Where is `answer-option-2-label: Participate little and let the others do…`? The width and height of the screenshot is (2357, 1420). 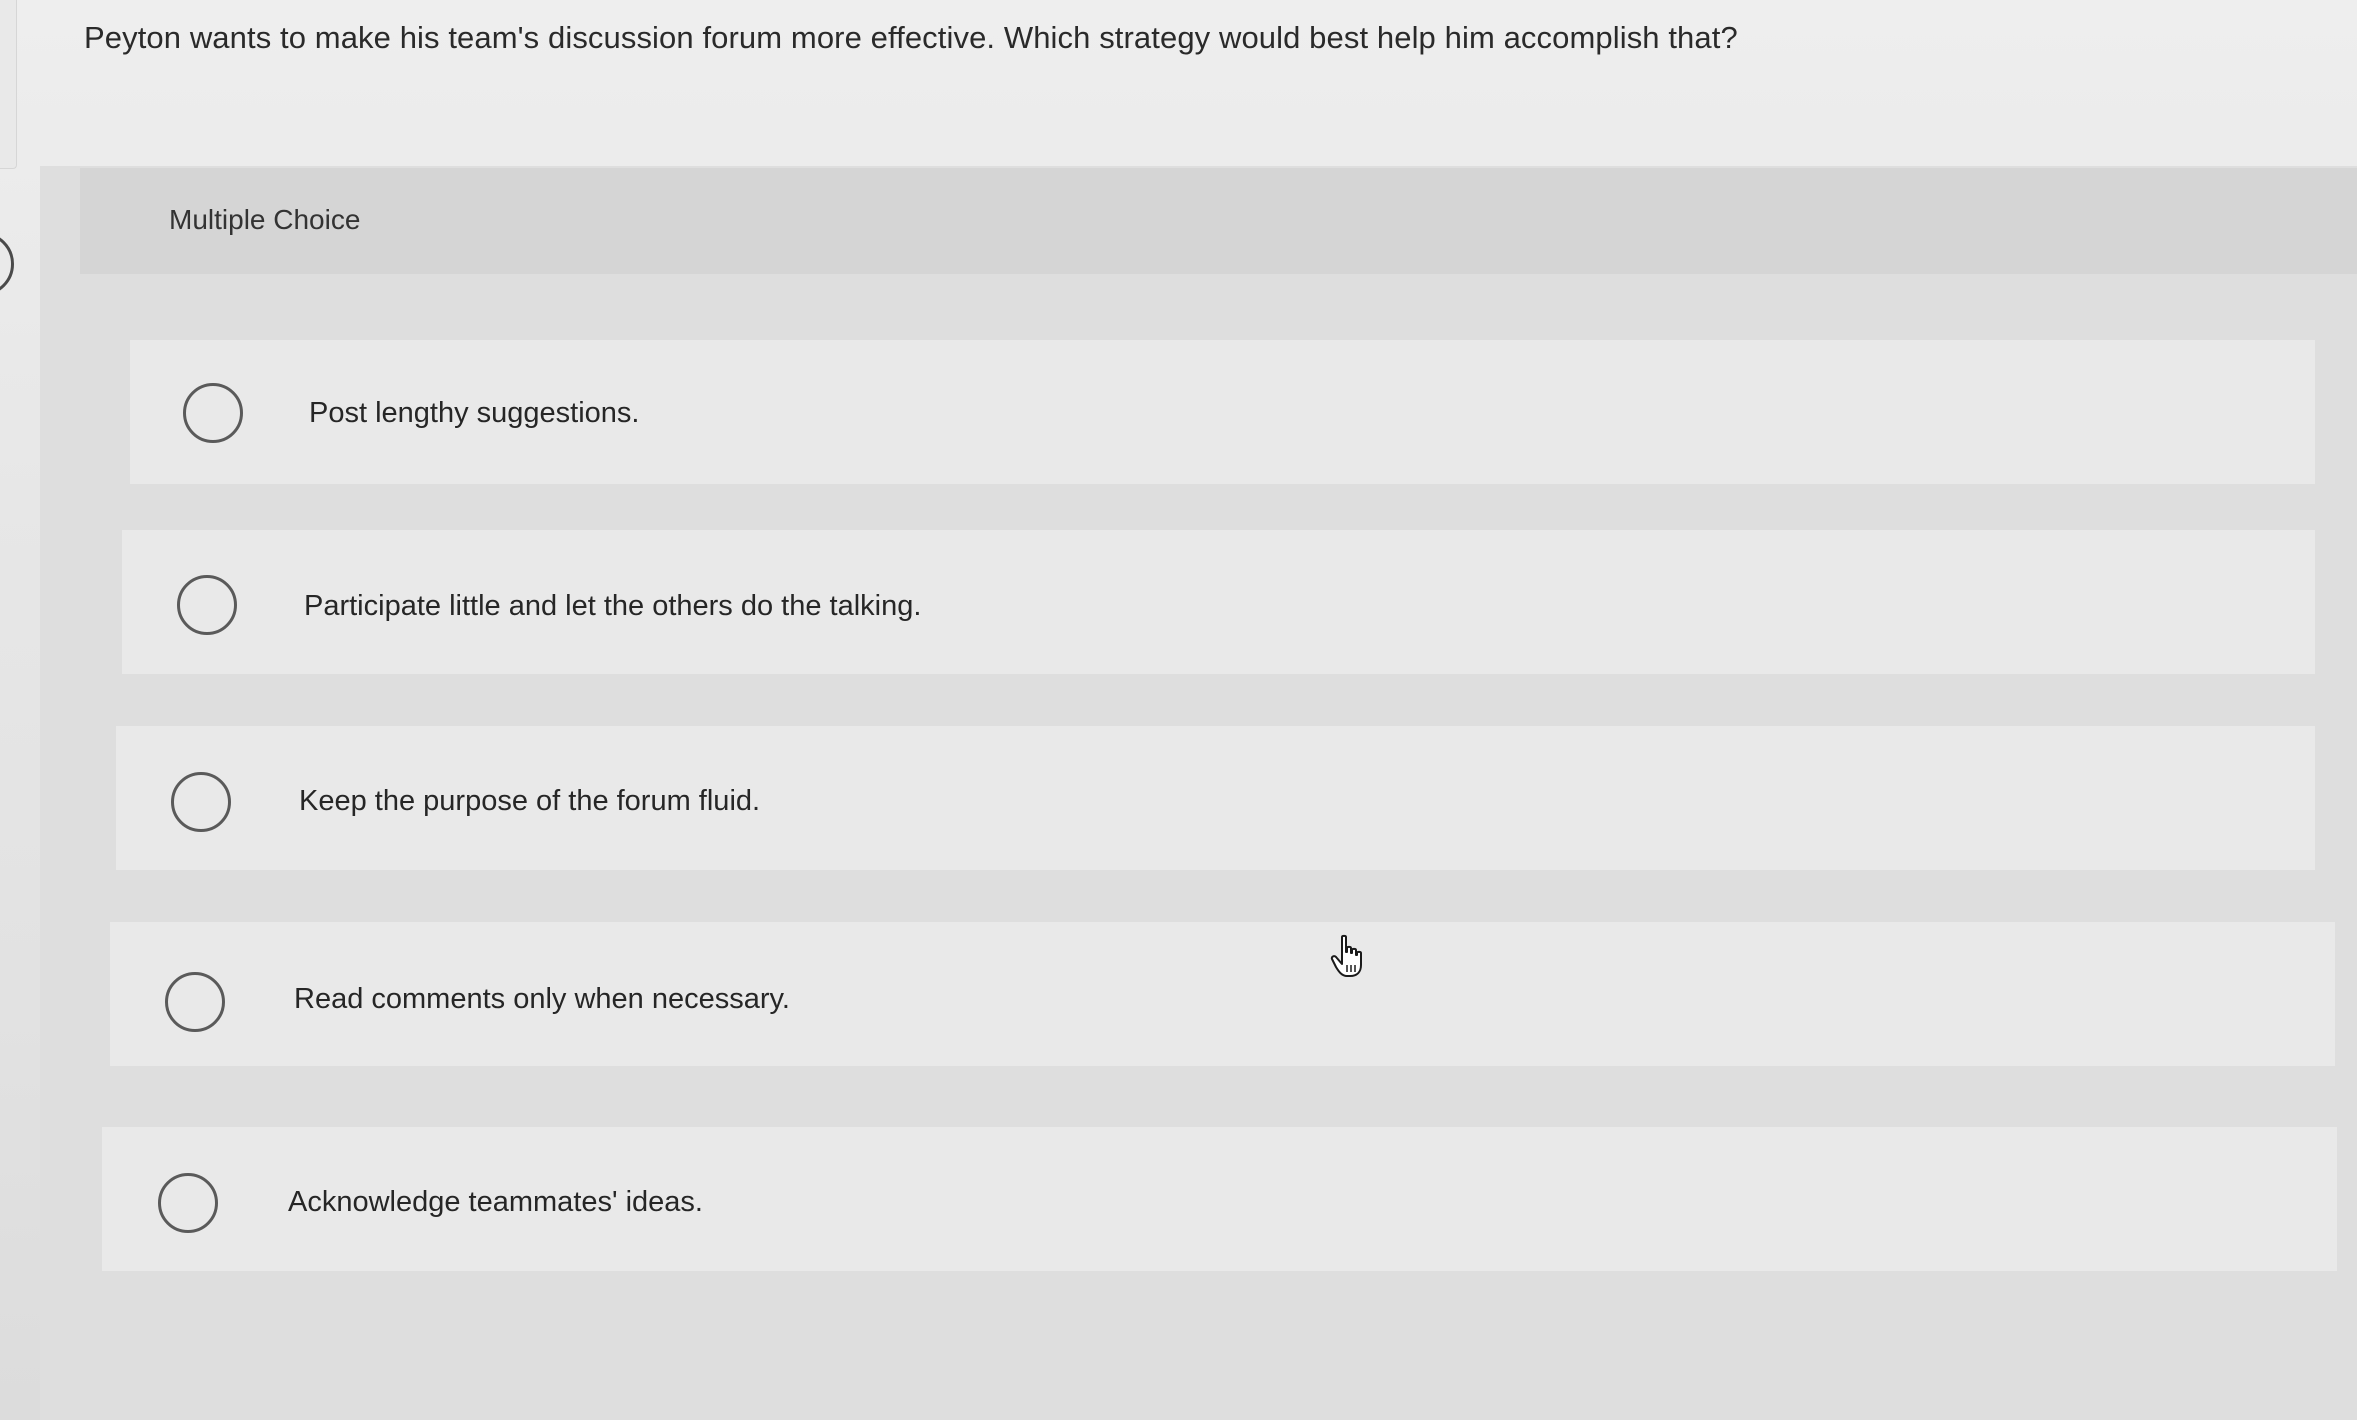
answer-option-2-label: Participate little and let the others do… is located at coordinates (613, 606).